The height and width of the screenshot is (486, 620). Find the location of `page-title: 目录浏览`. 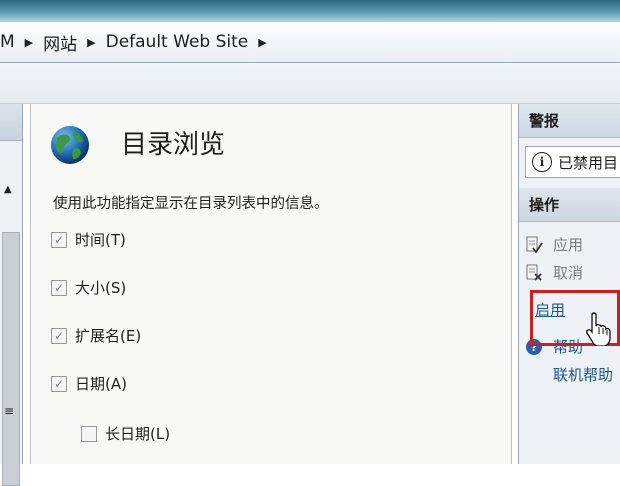

page-title: 目录浏览 is located at coordinates (173, 145).